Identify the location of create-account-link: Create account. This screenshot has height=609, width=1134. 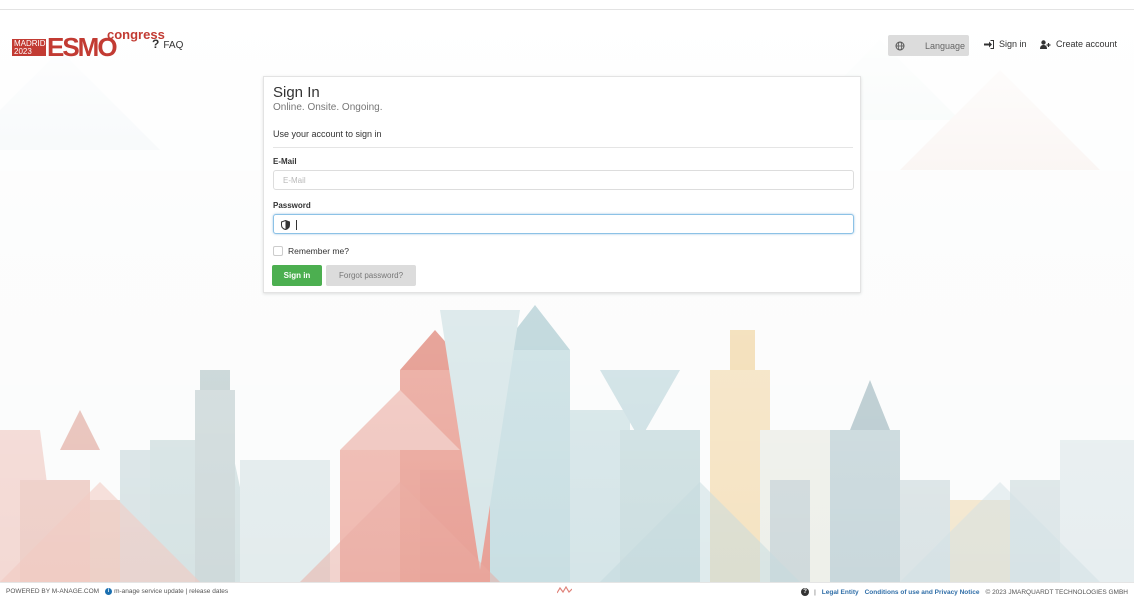
(1078, 44).